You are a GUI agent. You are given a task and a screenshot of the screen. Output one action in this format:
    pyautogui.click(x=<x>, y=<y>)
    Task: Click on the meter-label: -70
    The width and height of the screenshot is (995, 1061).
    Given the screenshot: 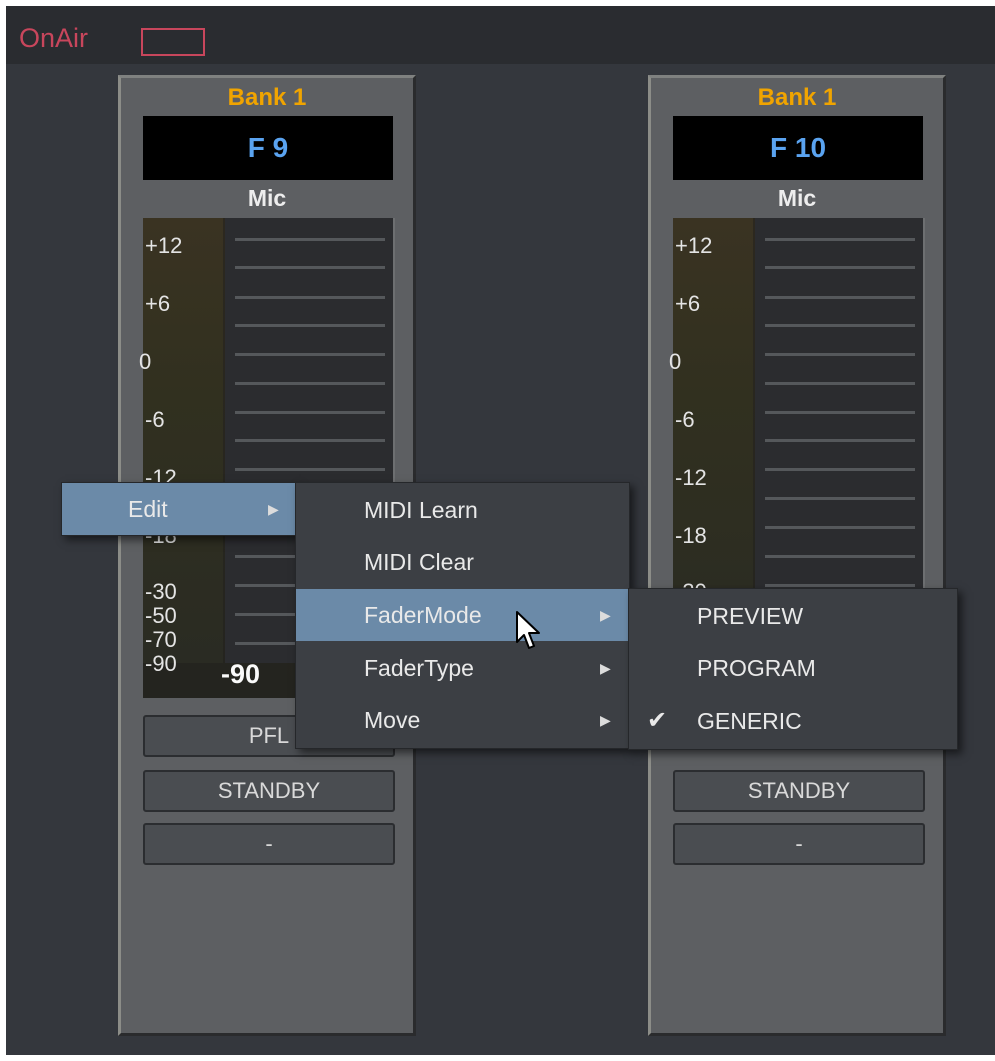 What is the action you would take?
    pyautogui.click(x=161, y=639)
    